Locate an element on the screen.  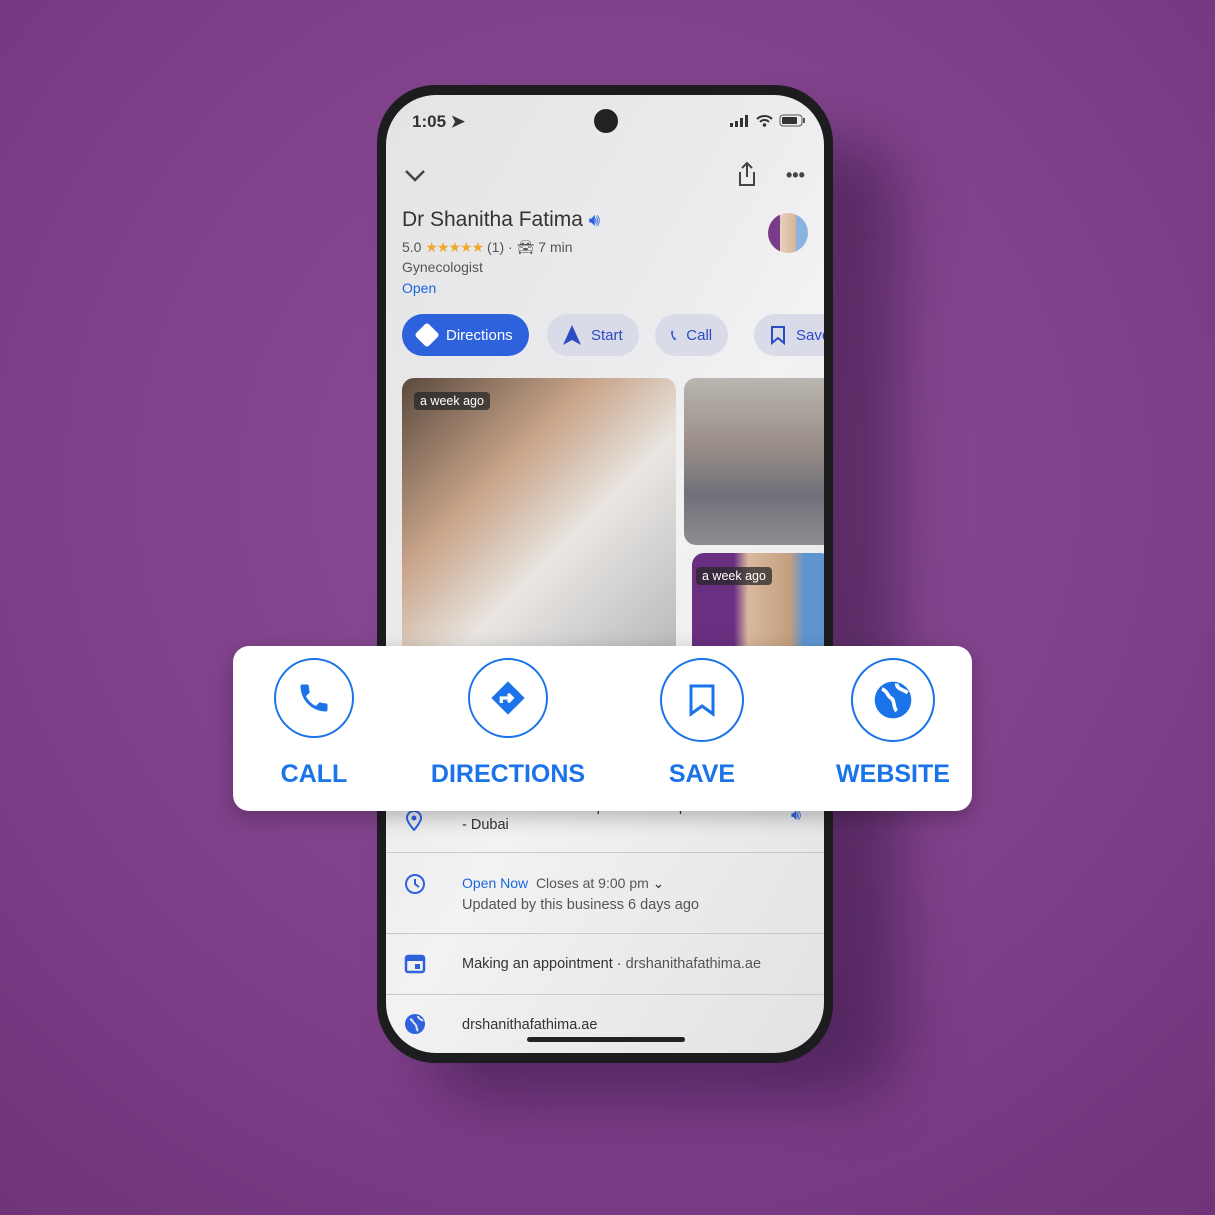
hours-updated: Updated by this business 6 days ago is located at coordinates (580, 905).